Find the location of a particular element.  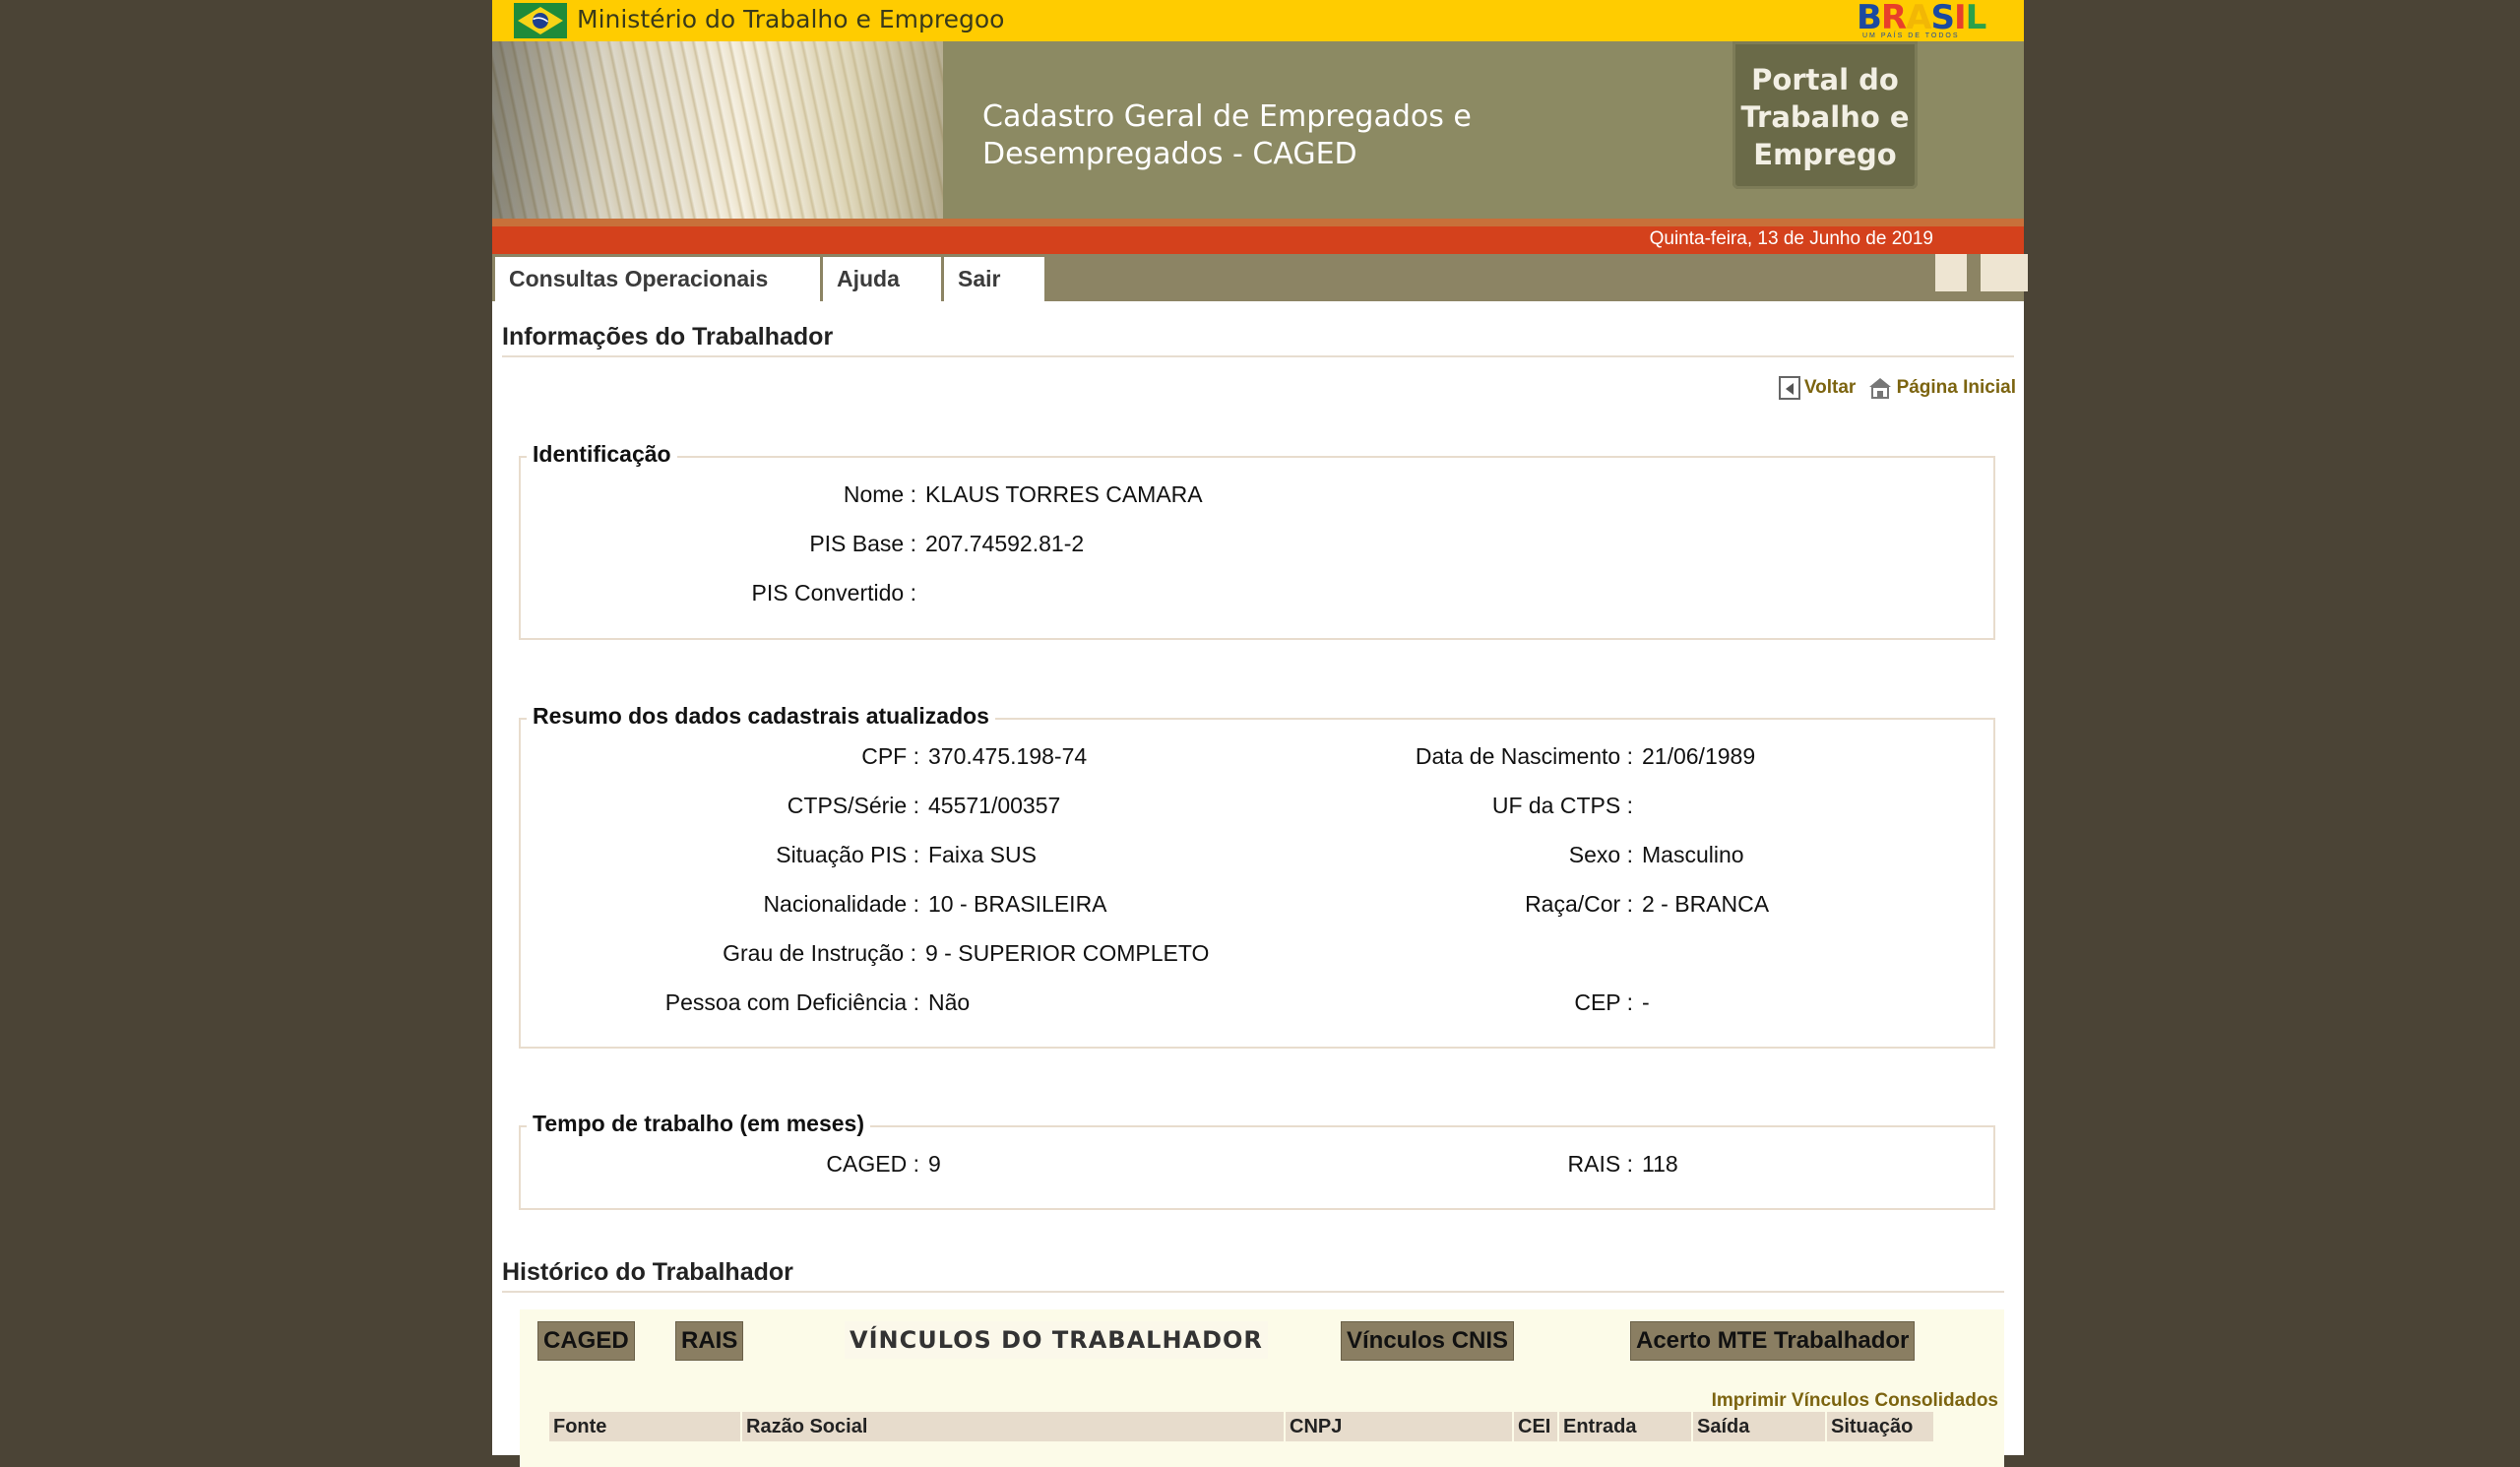

book-image-shade is located at coordinates (717, 130).